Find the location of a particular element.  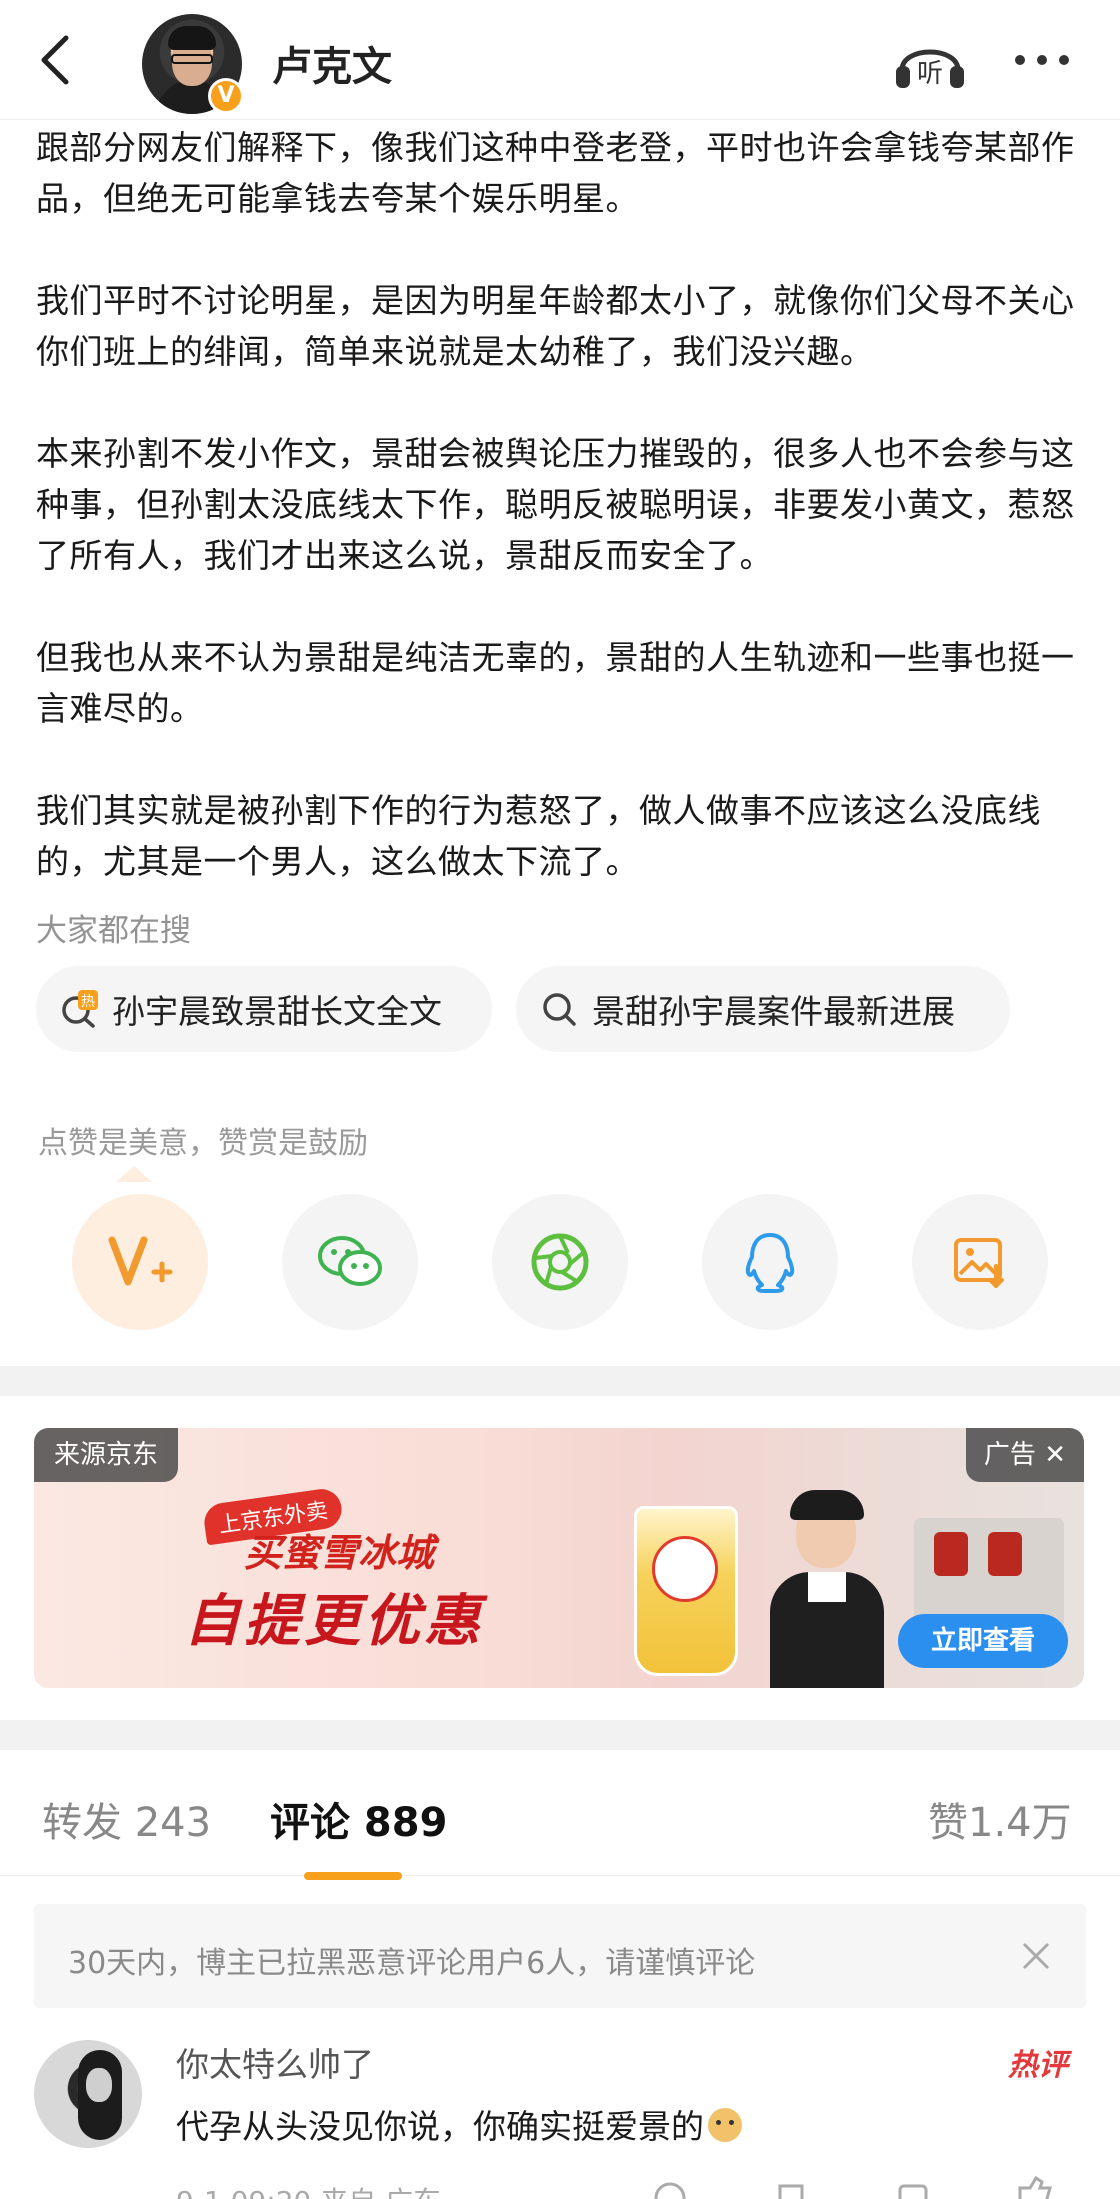

ad-cta-button: 立即查看 is located at coordinates (983, 1641).